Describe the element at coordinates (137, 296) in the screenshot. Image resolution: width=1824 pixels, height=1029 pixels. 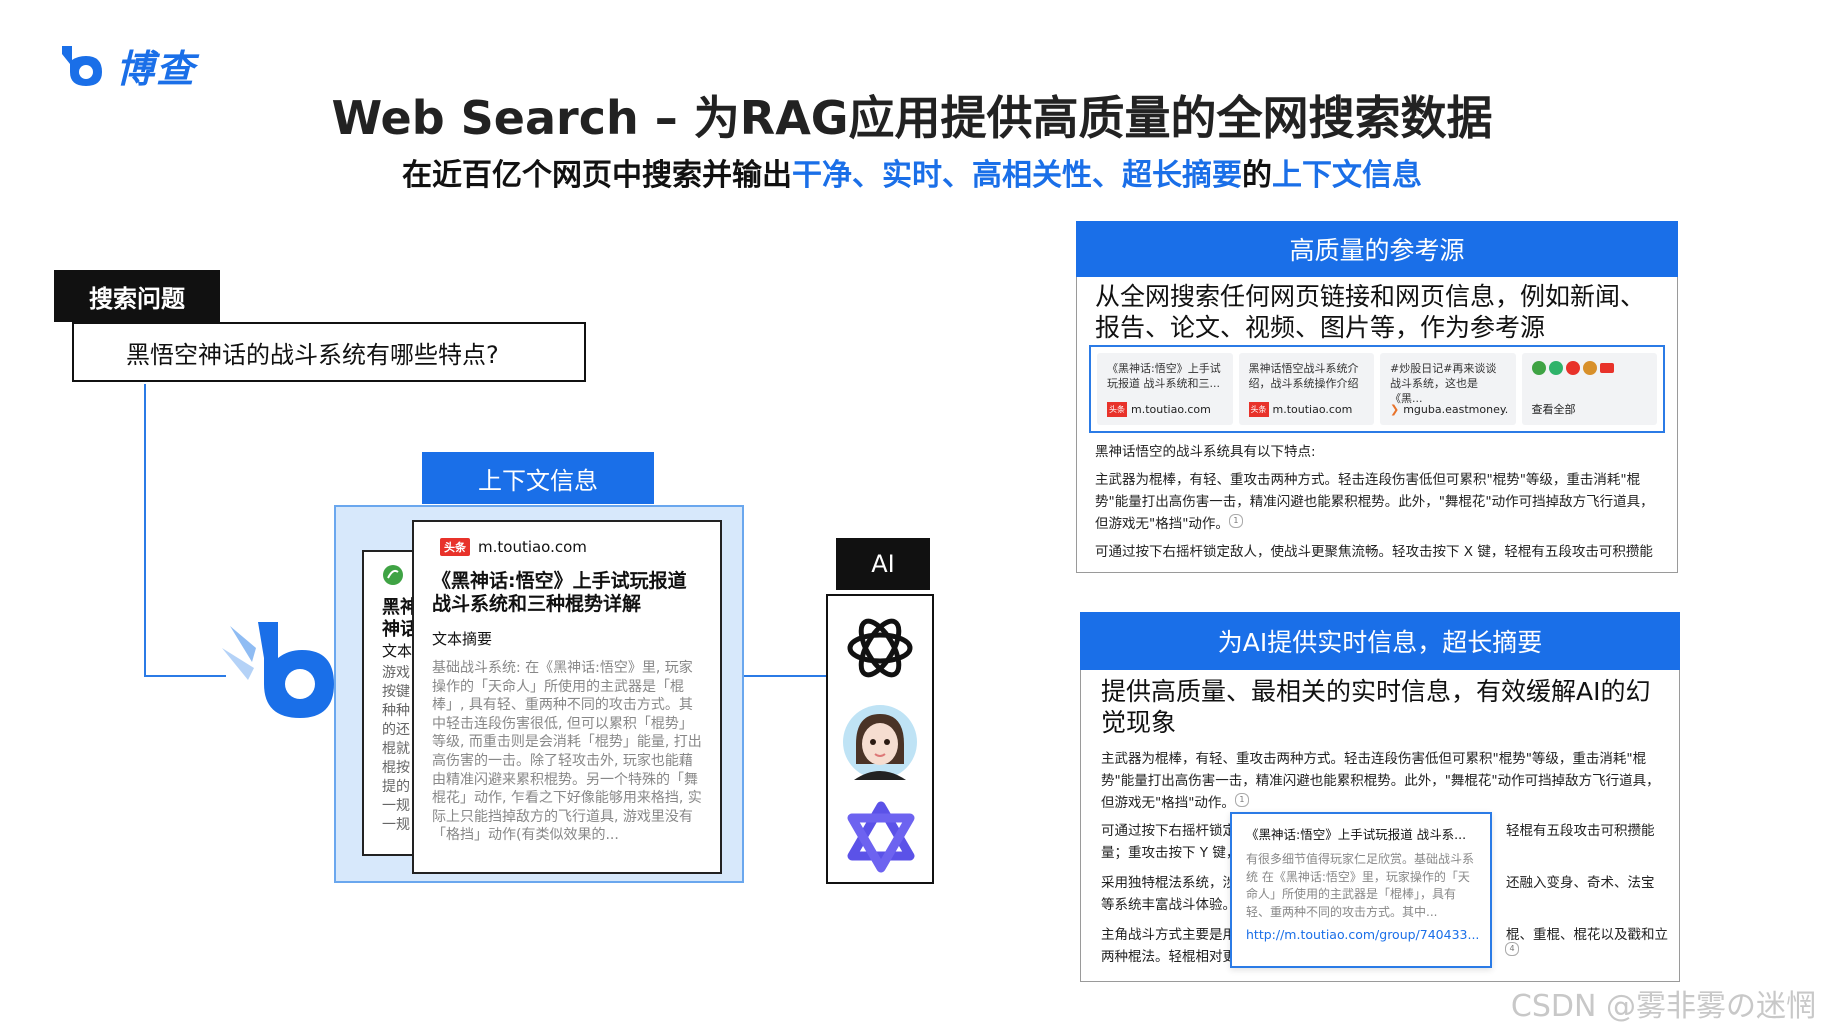
I see `query-label: 搜索问题` at that location.